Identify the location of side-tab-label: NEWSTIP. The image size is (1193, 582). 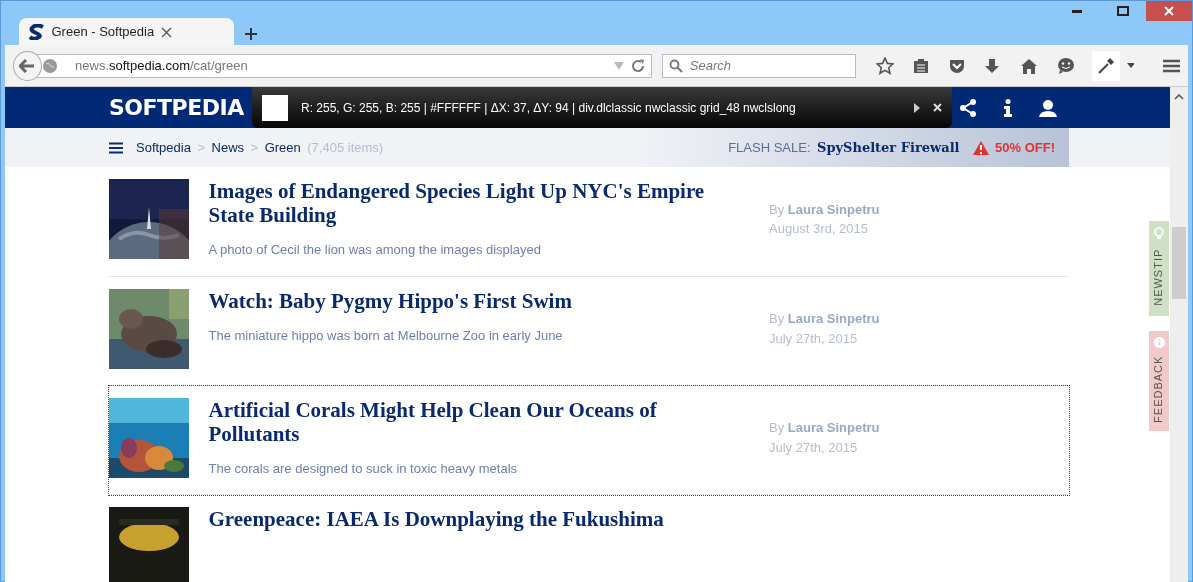
(1158, 277).